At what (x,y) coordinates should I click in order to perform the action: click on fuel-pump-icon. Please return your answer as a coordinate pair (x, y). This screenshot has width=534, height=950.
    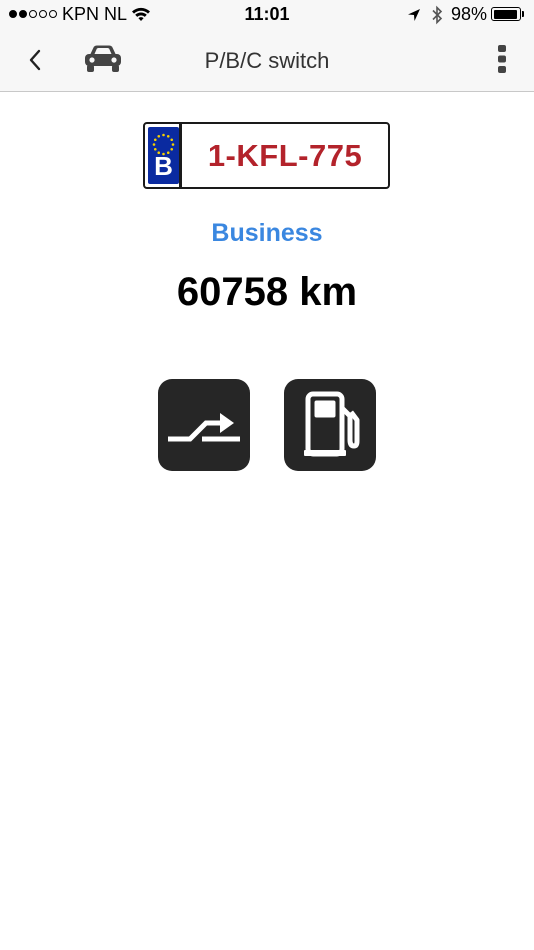
    Looking at the image, I should click on (330, 425).